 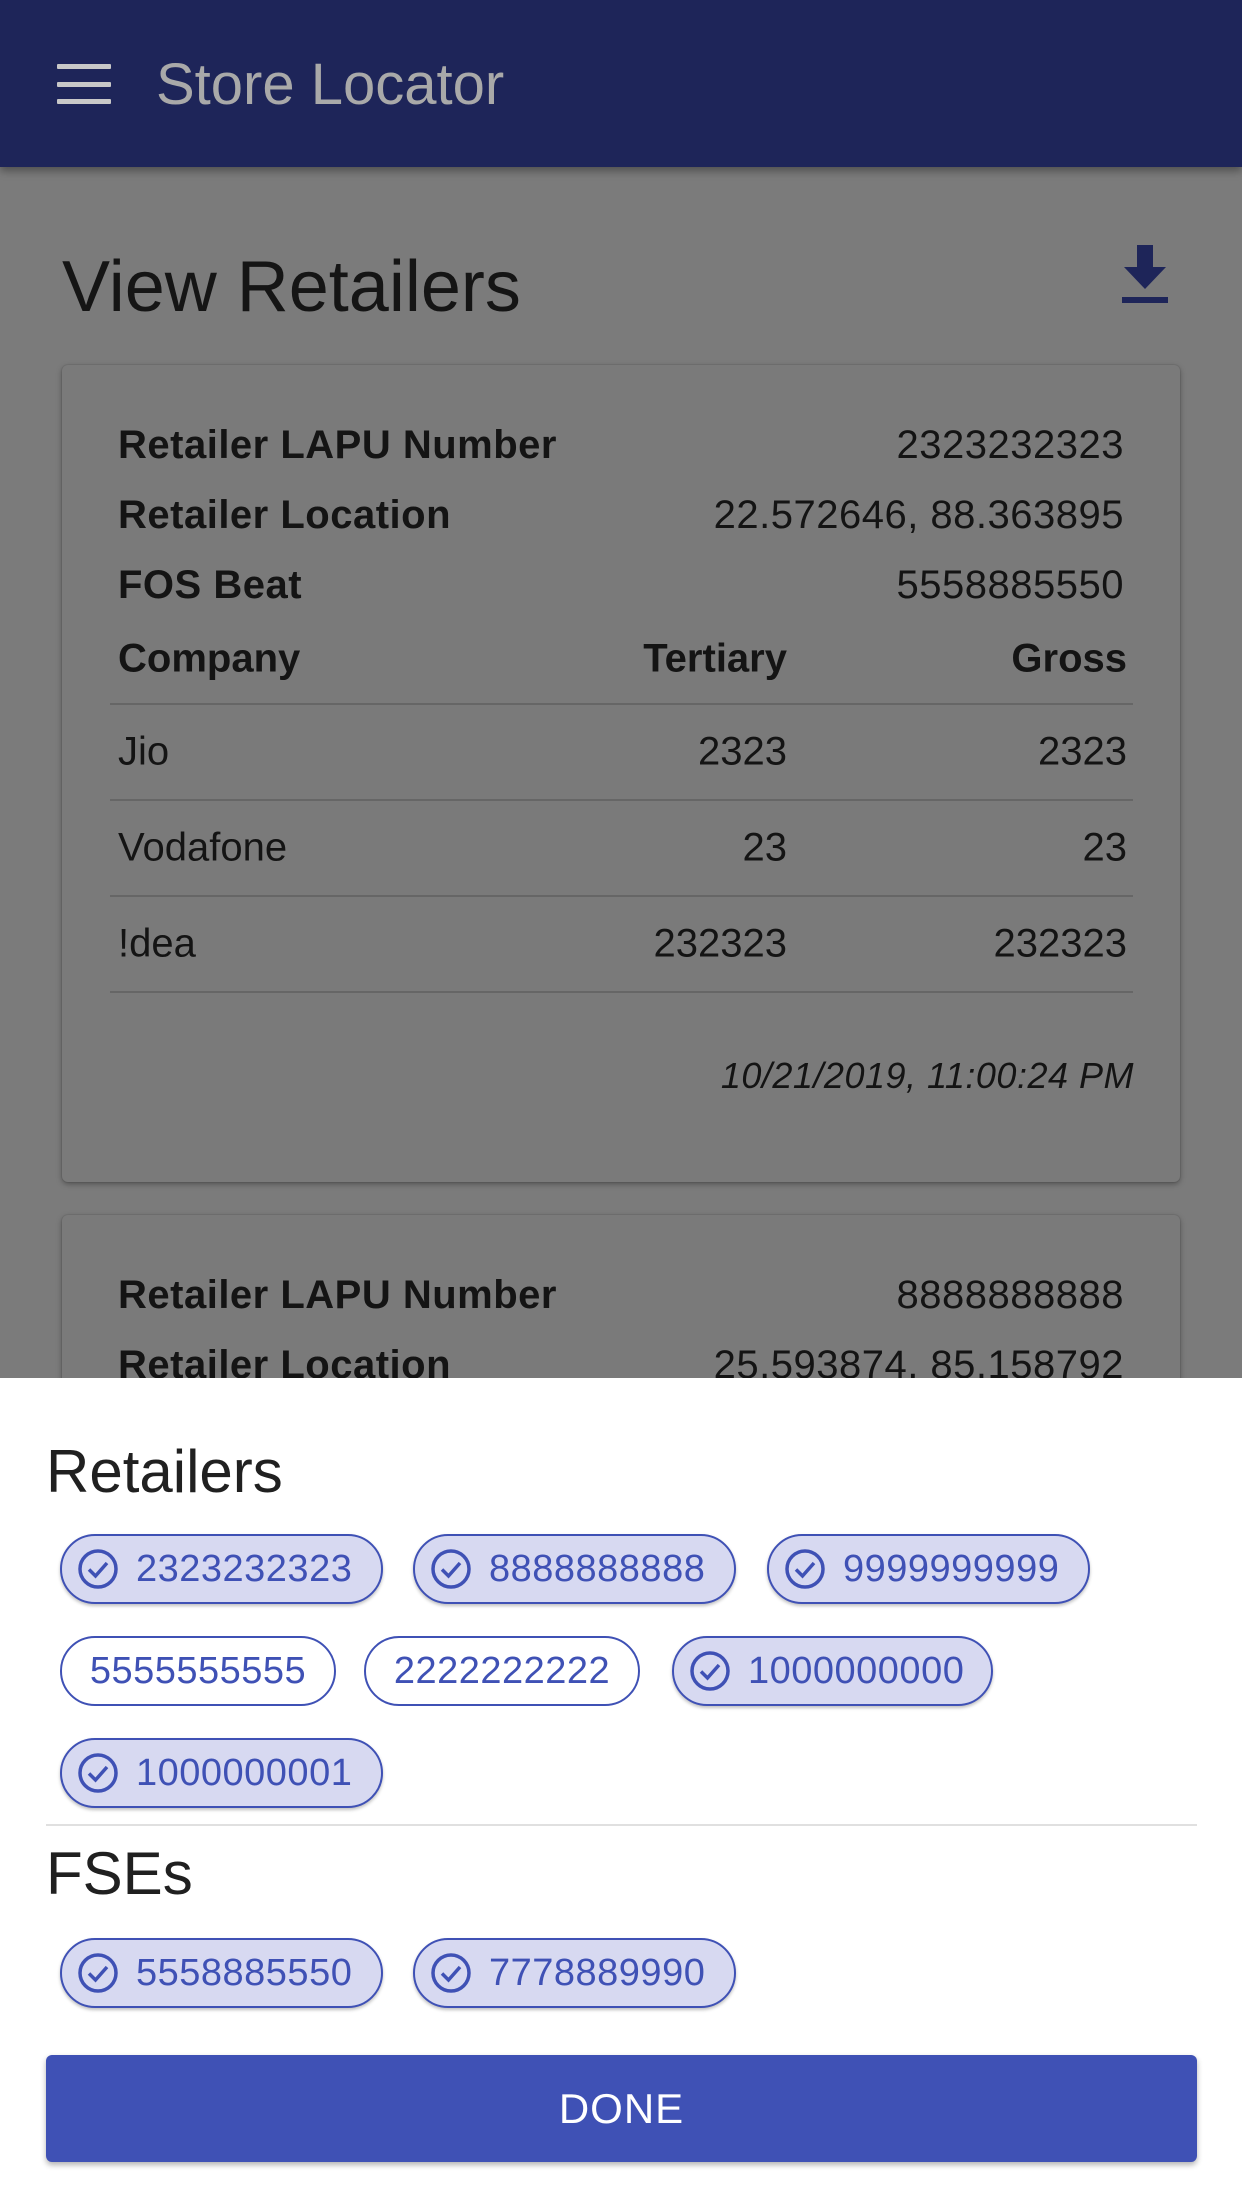 I want to click on chip-label: 7778889990, so click(x=597, y=1972).